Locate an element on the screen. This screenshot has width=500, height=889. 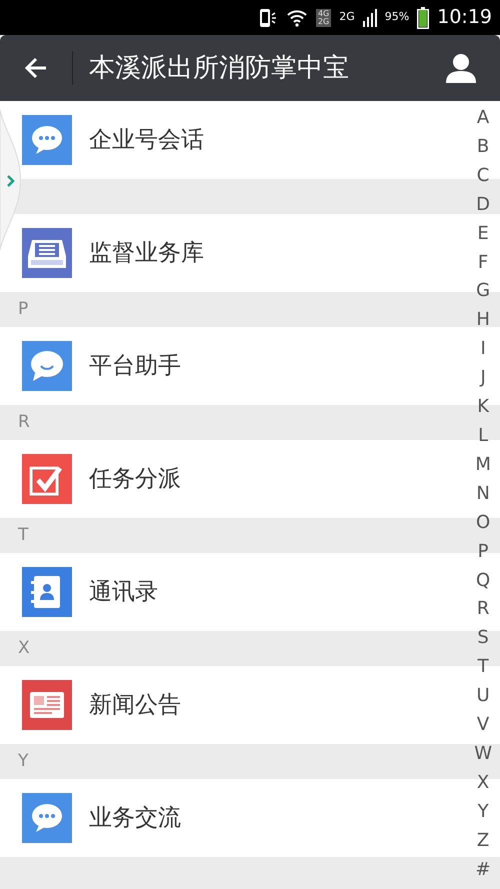
item-label: 任务分派 is located at coordinates (135, 479).